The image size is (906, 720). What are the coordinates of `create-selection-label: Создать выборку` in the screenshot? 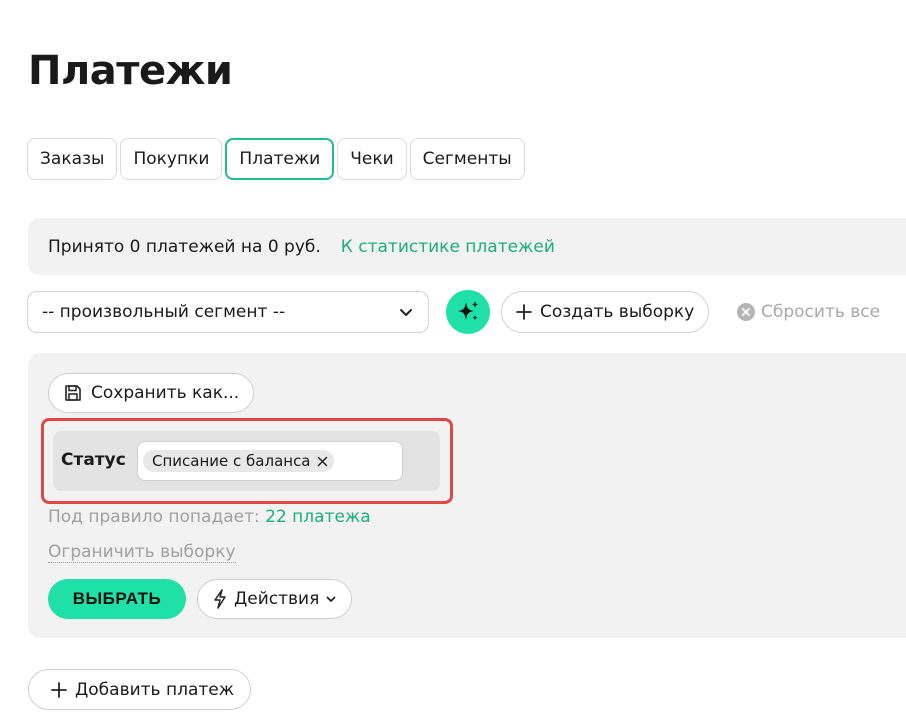 It's located at (617, 312).